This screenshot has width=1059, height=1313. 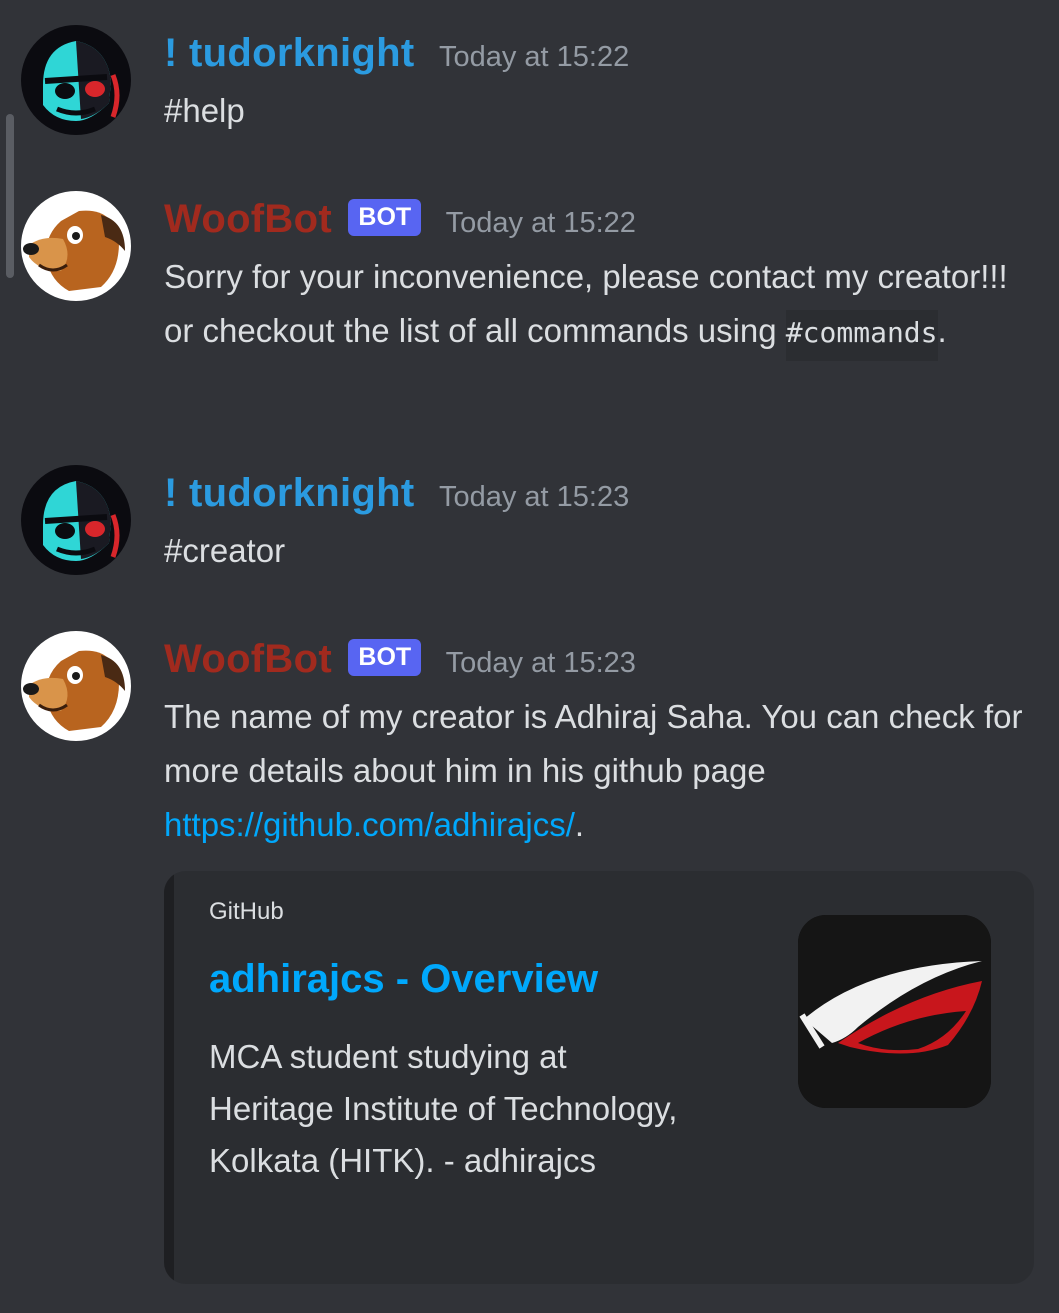 I want to click on scrollbar, so click(x=10, y=196).